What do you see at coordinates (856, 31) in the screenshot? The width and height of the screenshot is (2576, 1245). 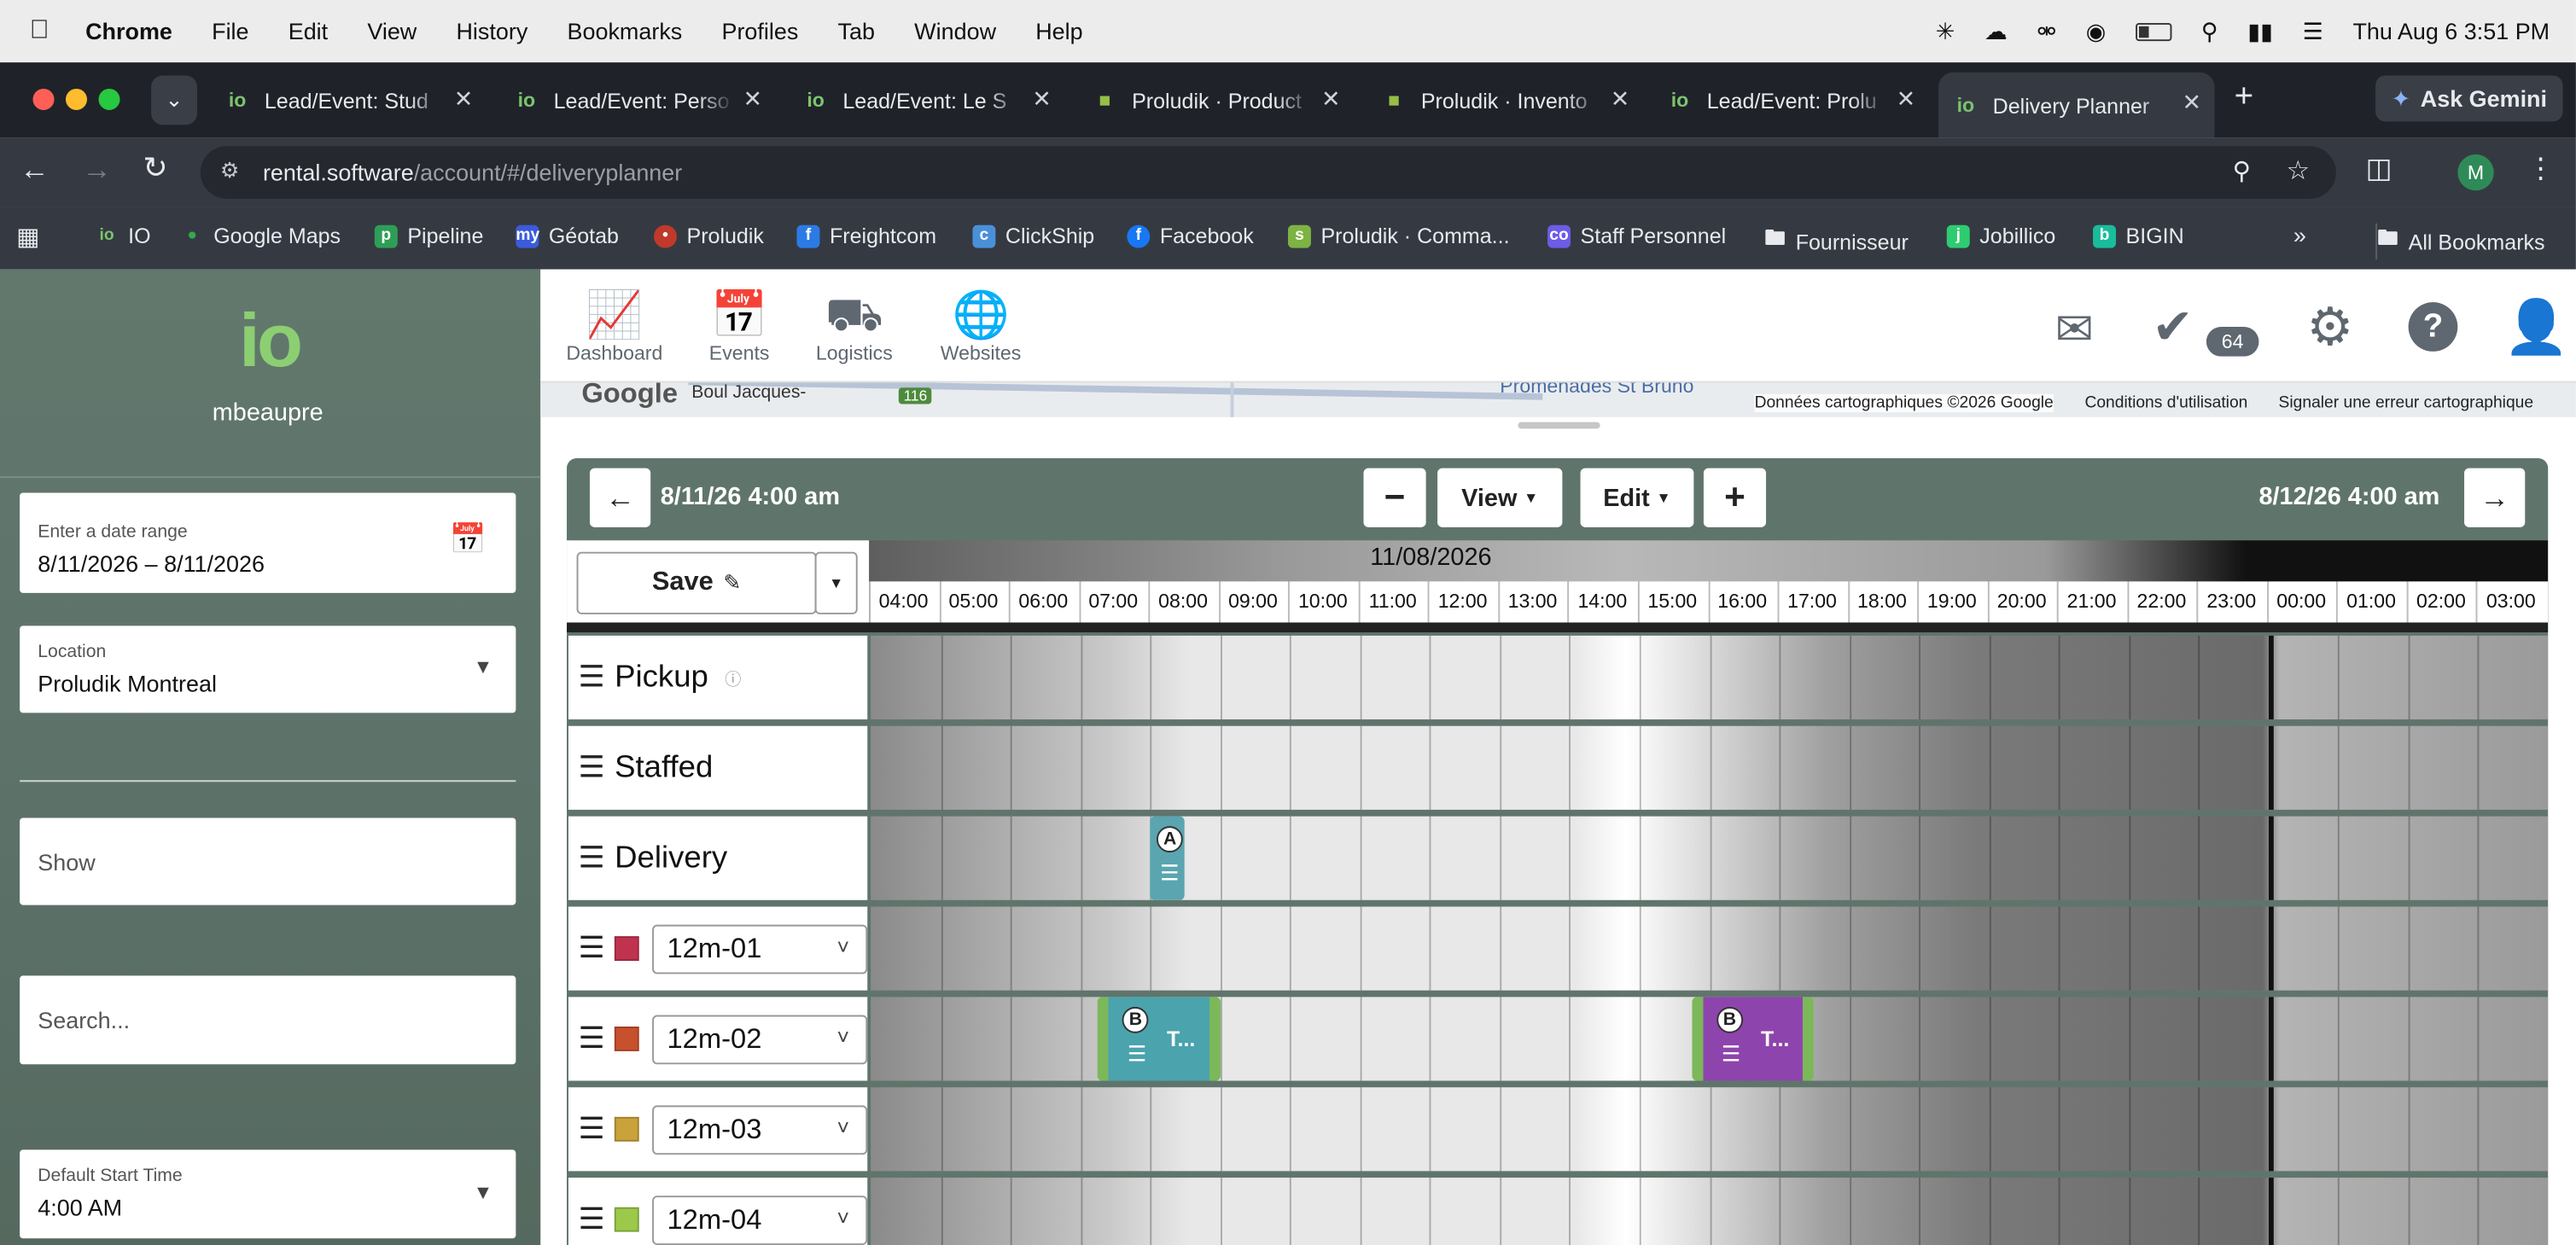 I see `menu-tab: Tab` at bounding box center [856, 31].